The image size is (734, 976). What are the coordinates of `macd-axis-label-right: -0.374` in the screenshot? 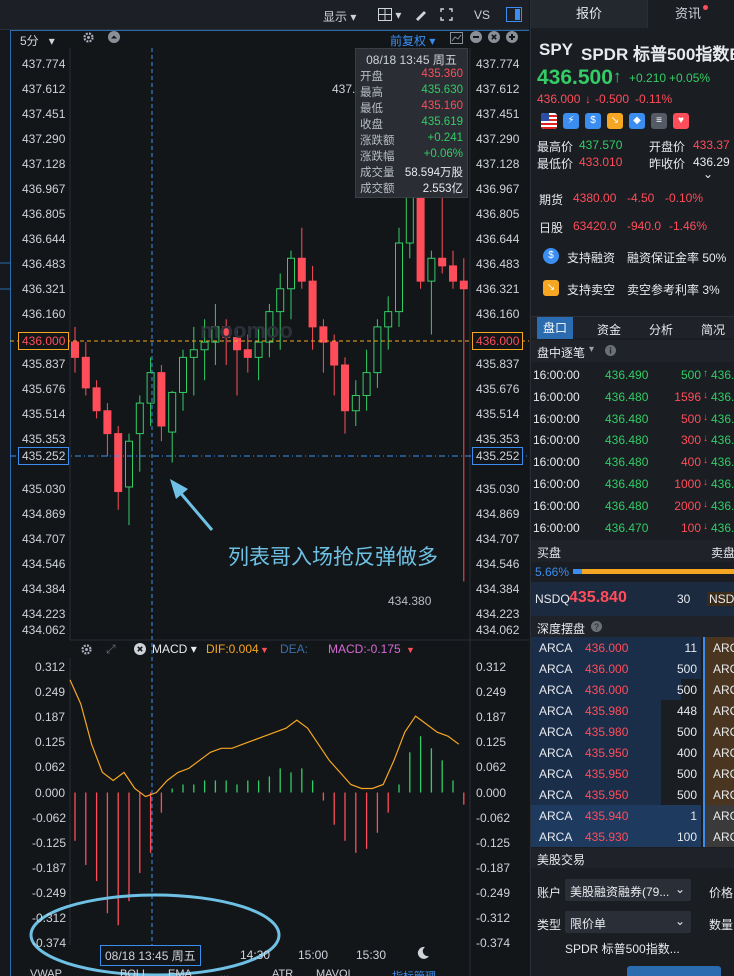 It's located at (493, 943).